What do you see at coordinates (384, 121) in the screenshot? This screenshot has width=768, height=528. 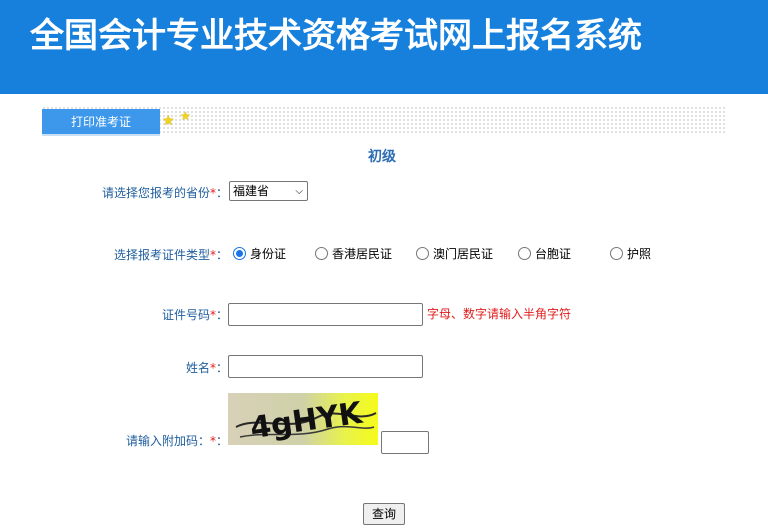 I see `tab-bar: 打印准考证` at bounding box center [384, 121].